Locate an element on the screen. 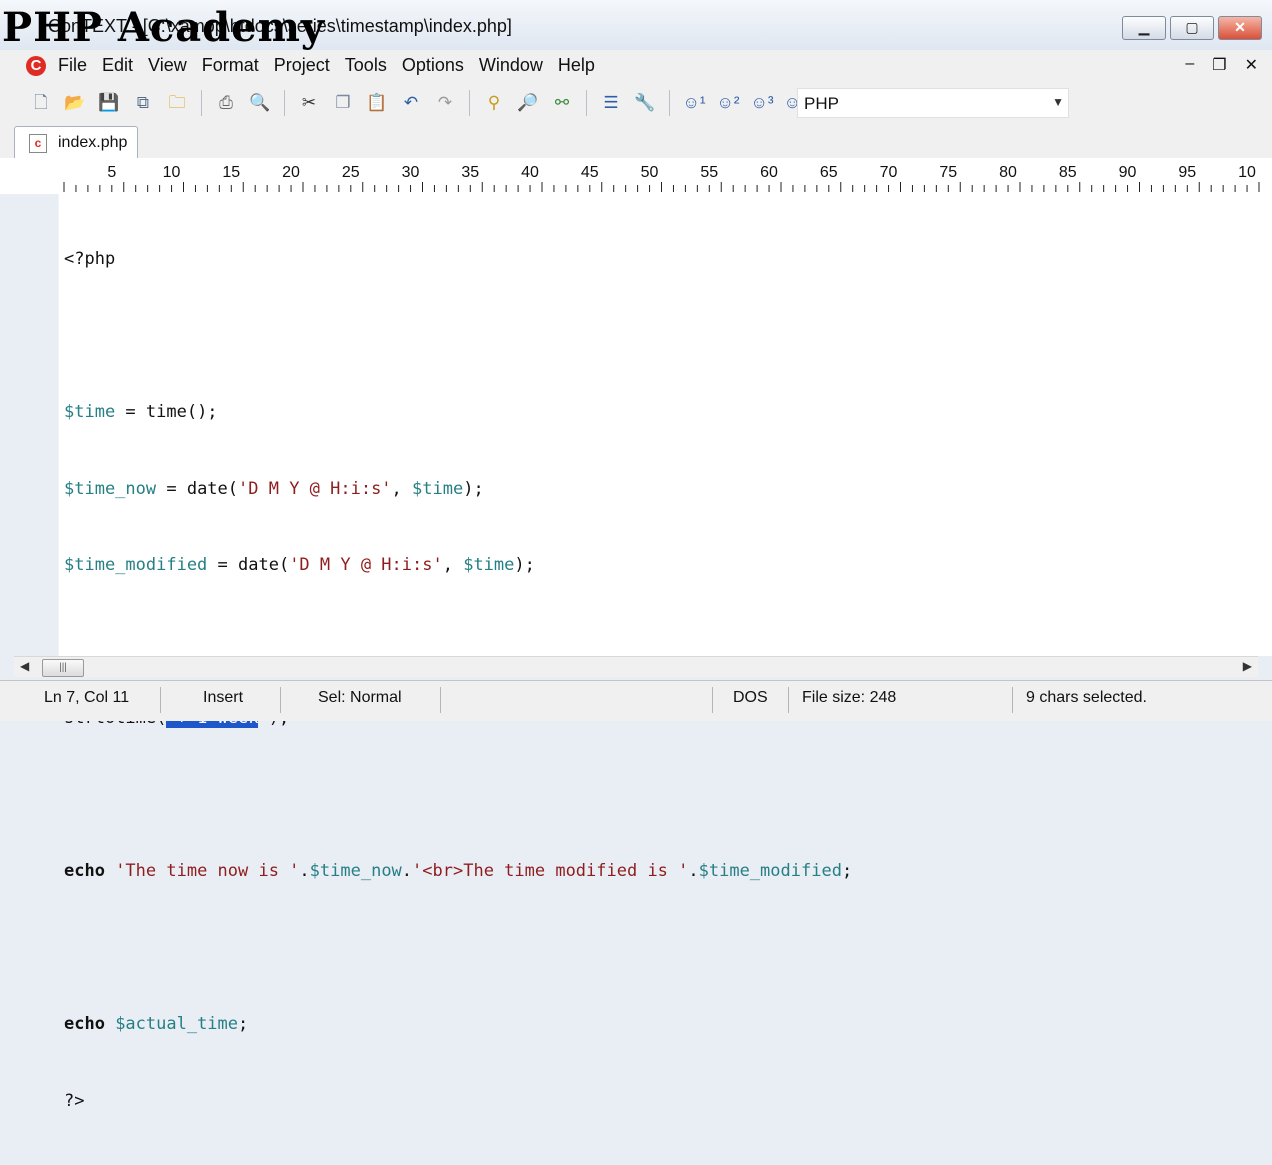  php-open-tag: <?php is located at coordinates (90, 259).